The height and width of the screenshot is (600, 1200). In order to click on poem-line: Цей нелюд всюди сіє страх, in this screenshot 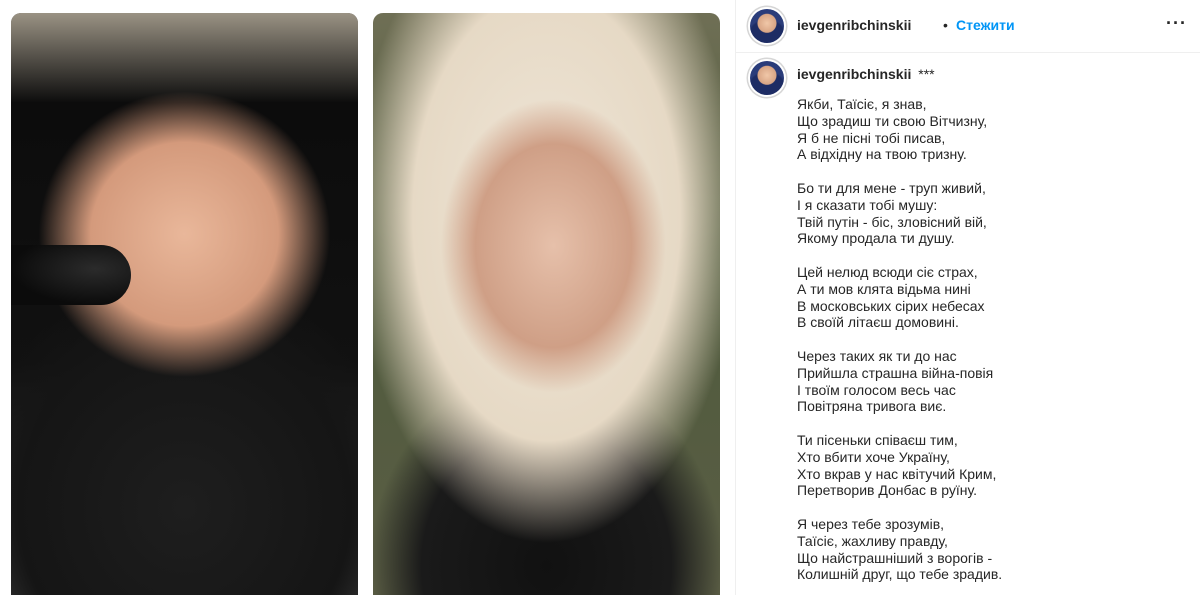, I will do `click(887, 271)`.